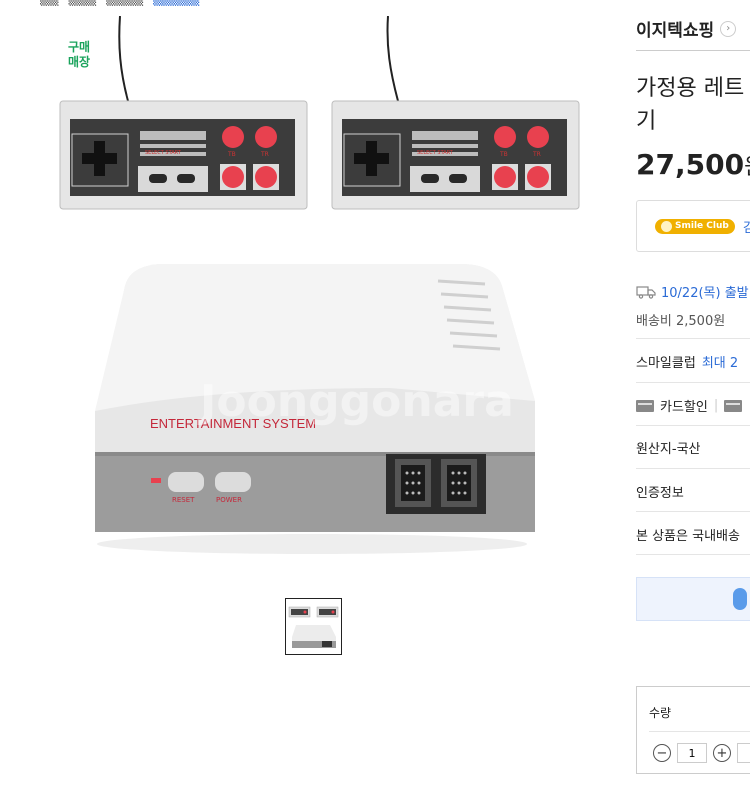 The height and width of the screenshot is (793, 750). What do you see at coordinates (693, 405) in the screenshot?
I see `card-discount-row: 카드할인 |` at bounding box center [693, 405].